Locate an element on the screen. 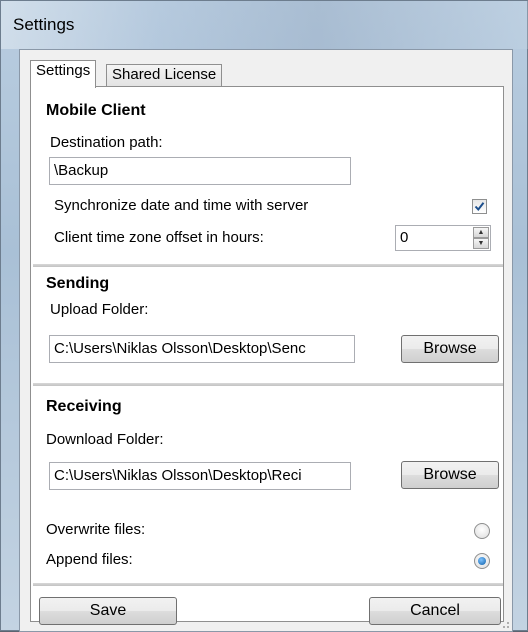 The height and width of the screenshot is (632, 528). upload-folder-input: C:\Users\Niklas Olsson\Desktop\Senc is located at coordinates (202, 349).